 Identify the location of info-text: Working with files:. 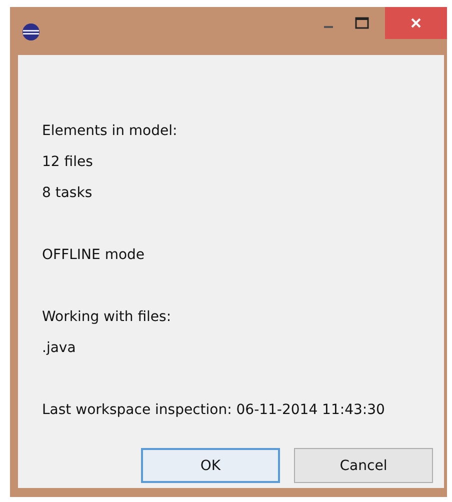
(107, 317).